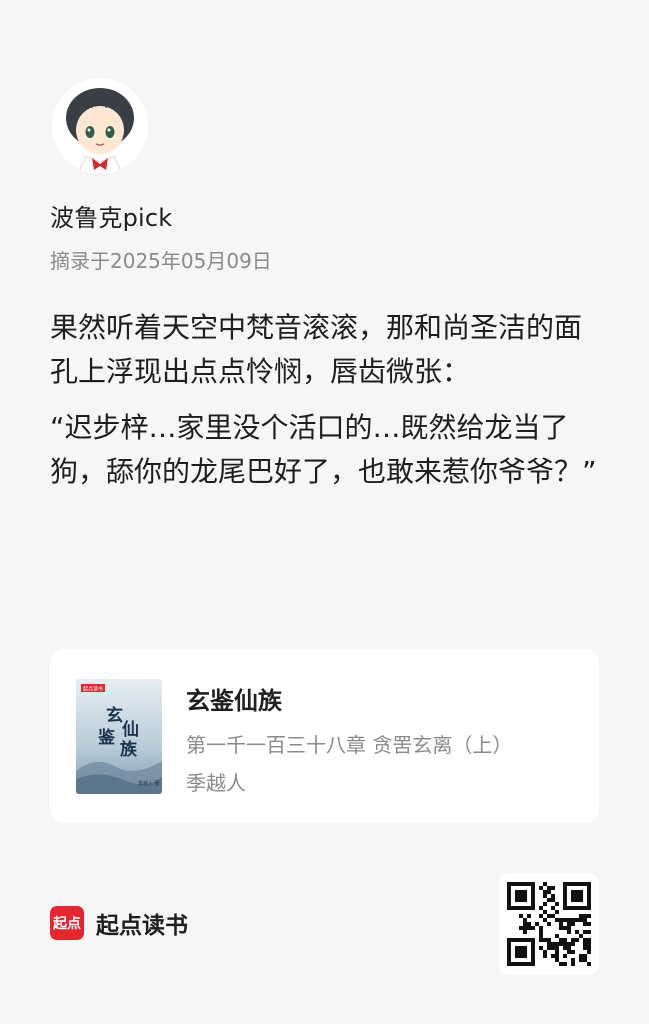 Image resolution: width=649 pixels, height=1024 pixels. I want to click on excerpt-date: 摘录于2025年05月09日, so click(161, 261).